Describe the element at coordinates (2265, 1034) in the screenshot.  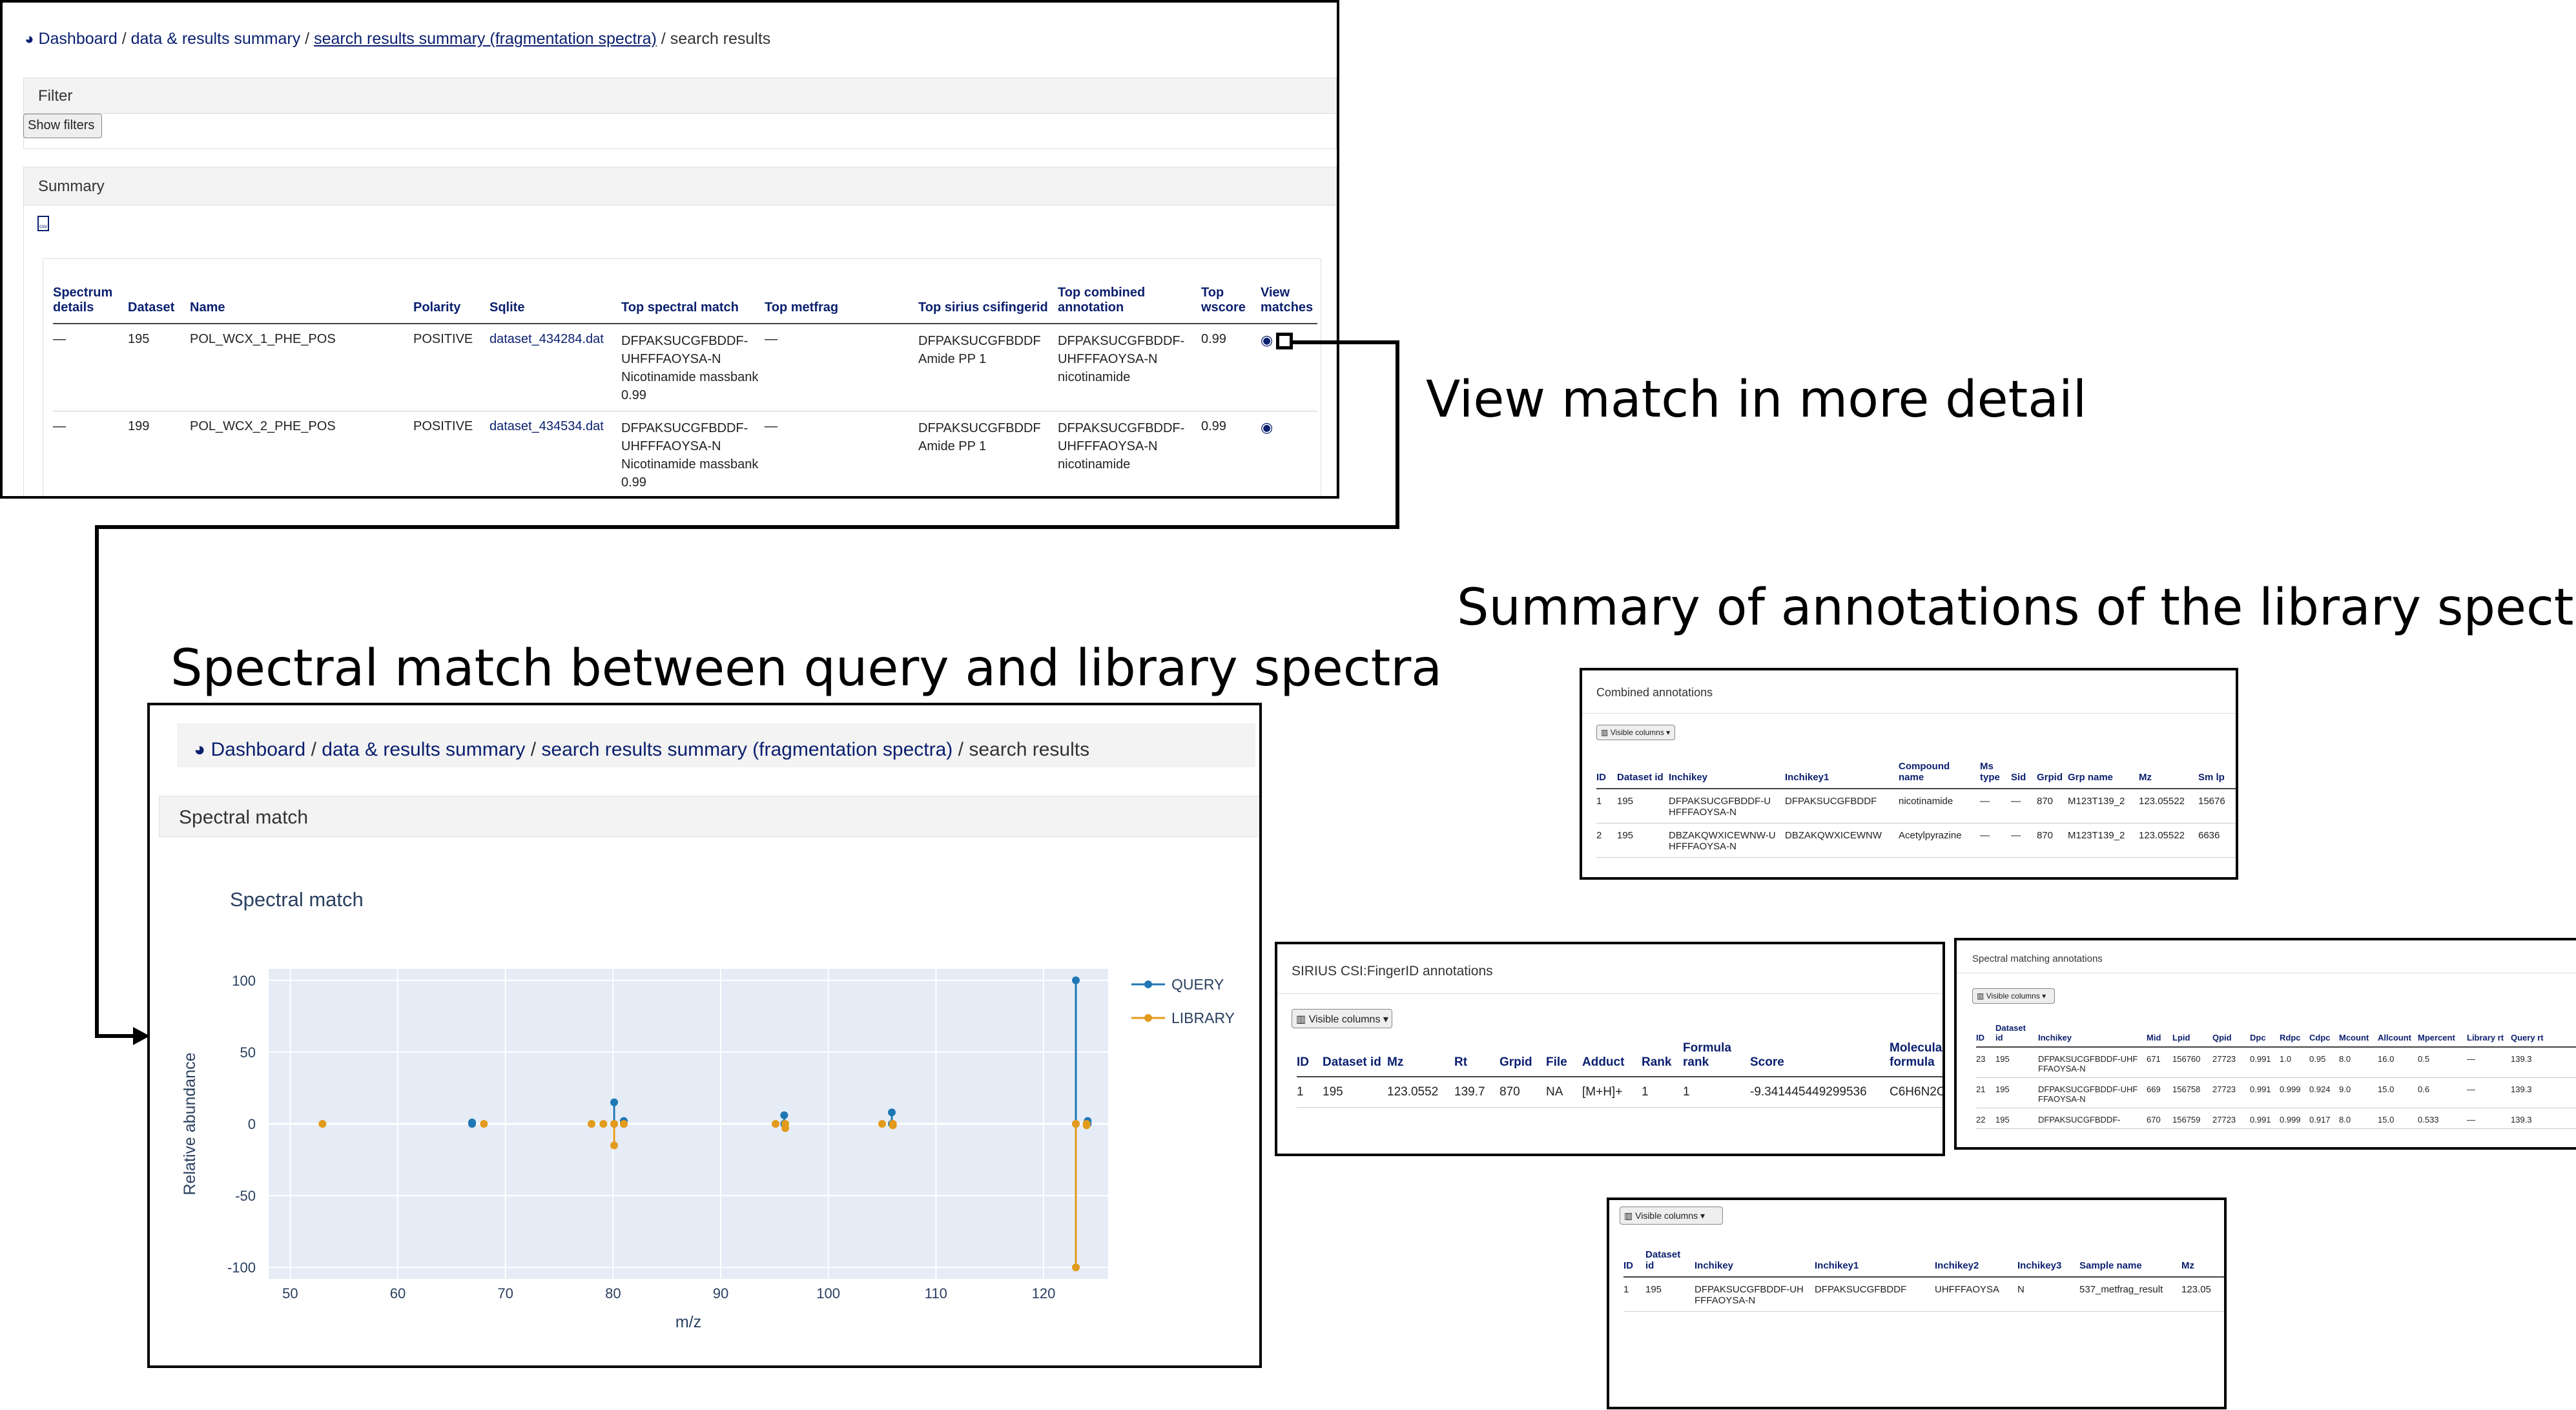
I see `col-dpc: Dpc` at that location.